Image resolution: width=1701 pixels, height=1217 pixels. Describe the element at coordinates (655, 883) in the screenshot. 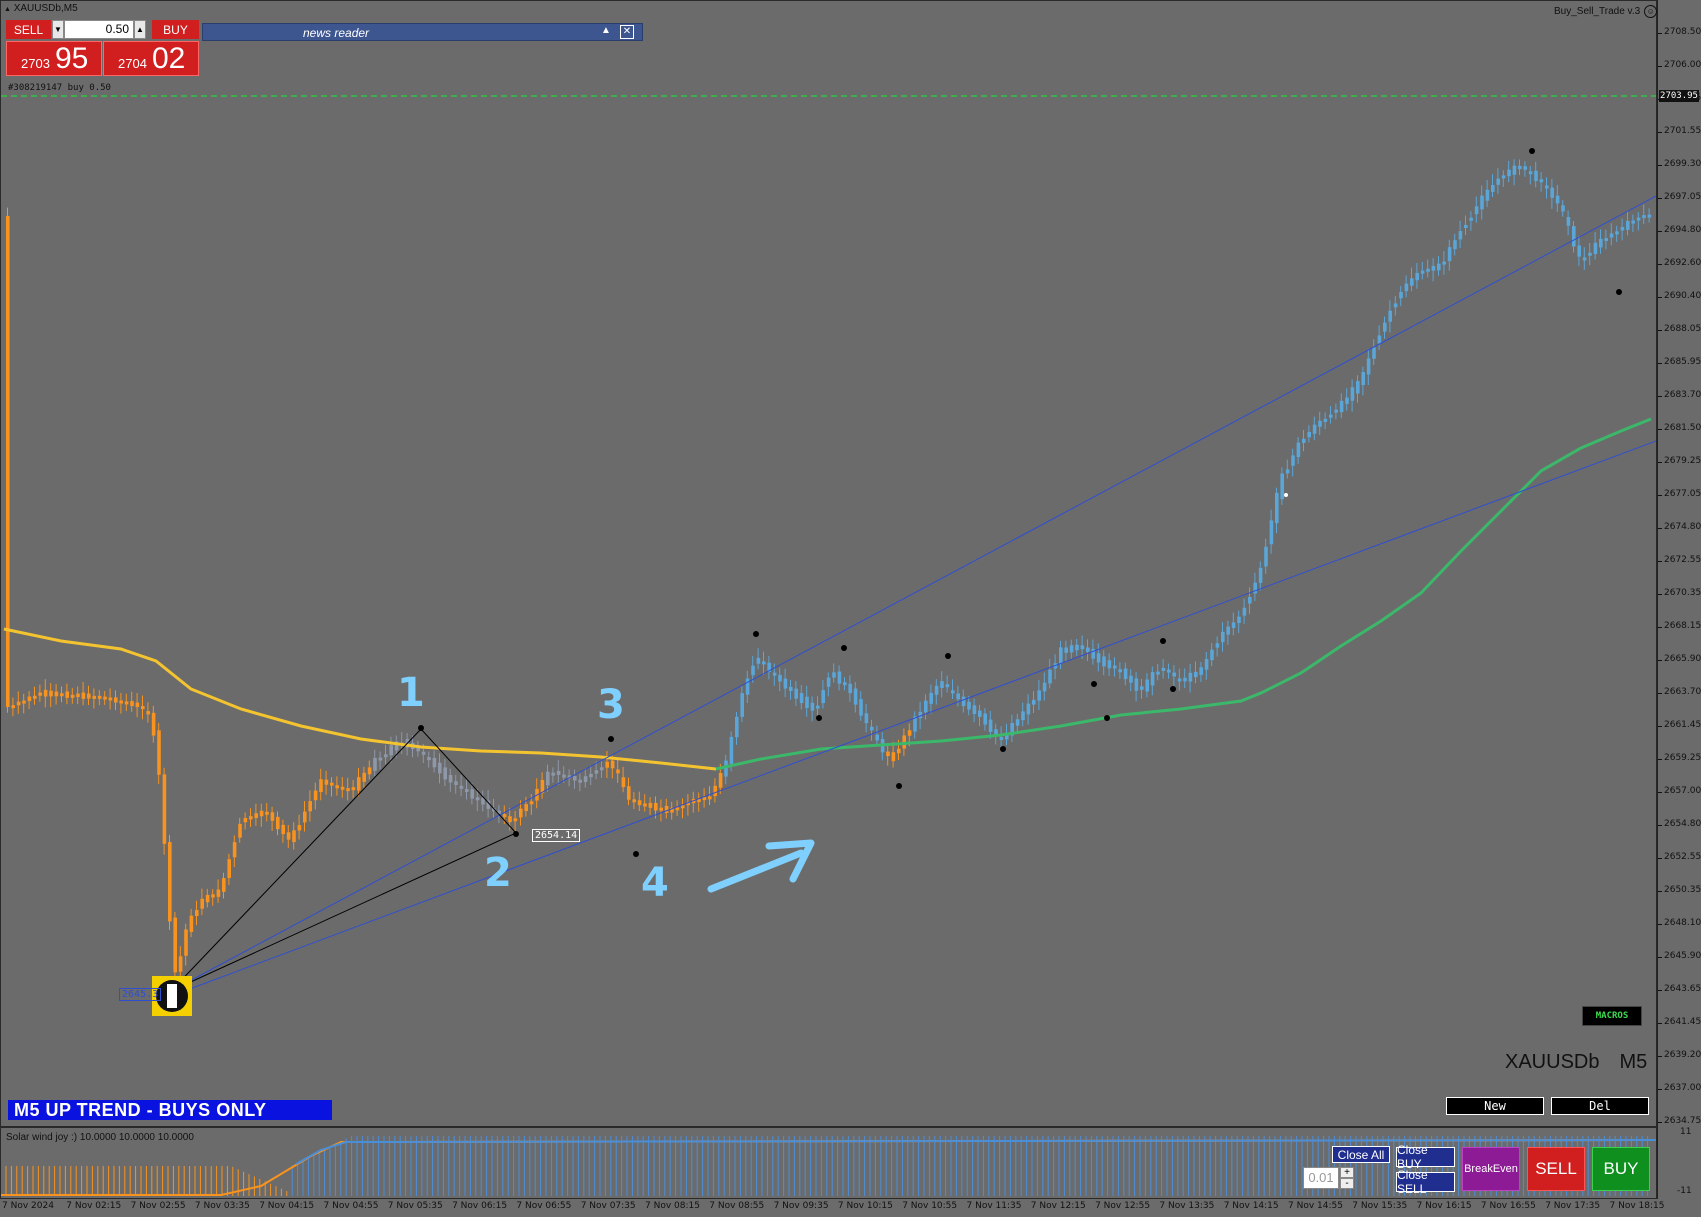

I see `annotation-num4: 4` at that location.